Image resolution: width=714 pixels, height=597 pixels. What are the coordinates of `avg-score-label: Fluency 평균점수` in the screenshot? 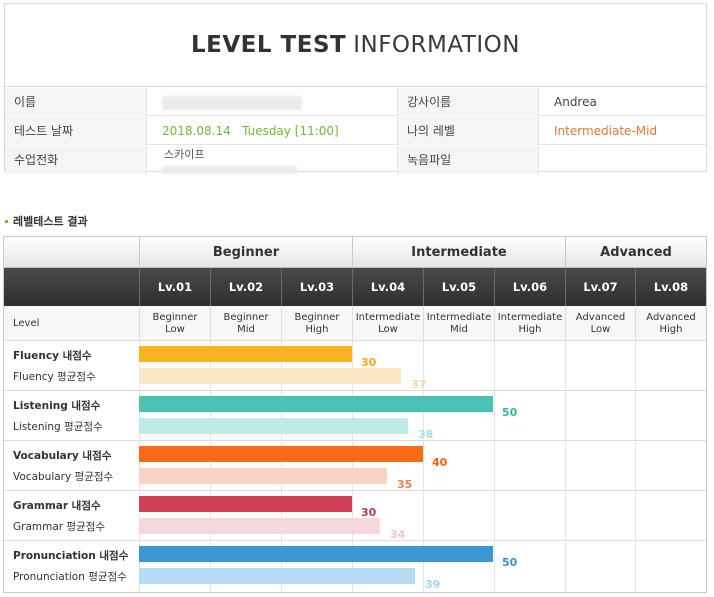 It's located at (54, 377).